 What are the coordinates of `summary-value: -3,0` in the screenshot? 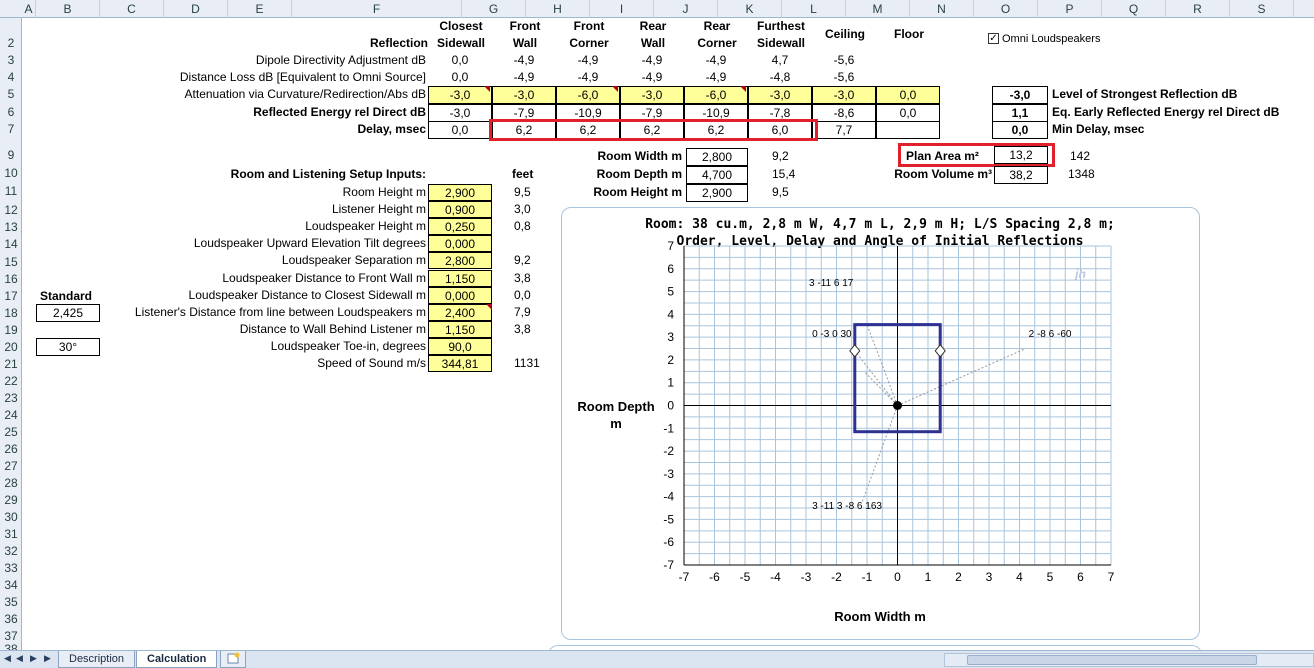 It's located at (1020, 95).